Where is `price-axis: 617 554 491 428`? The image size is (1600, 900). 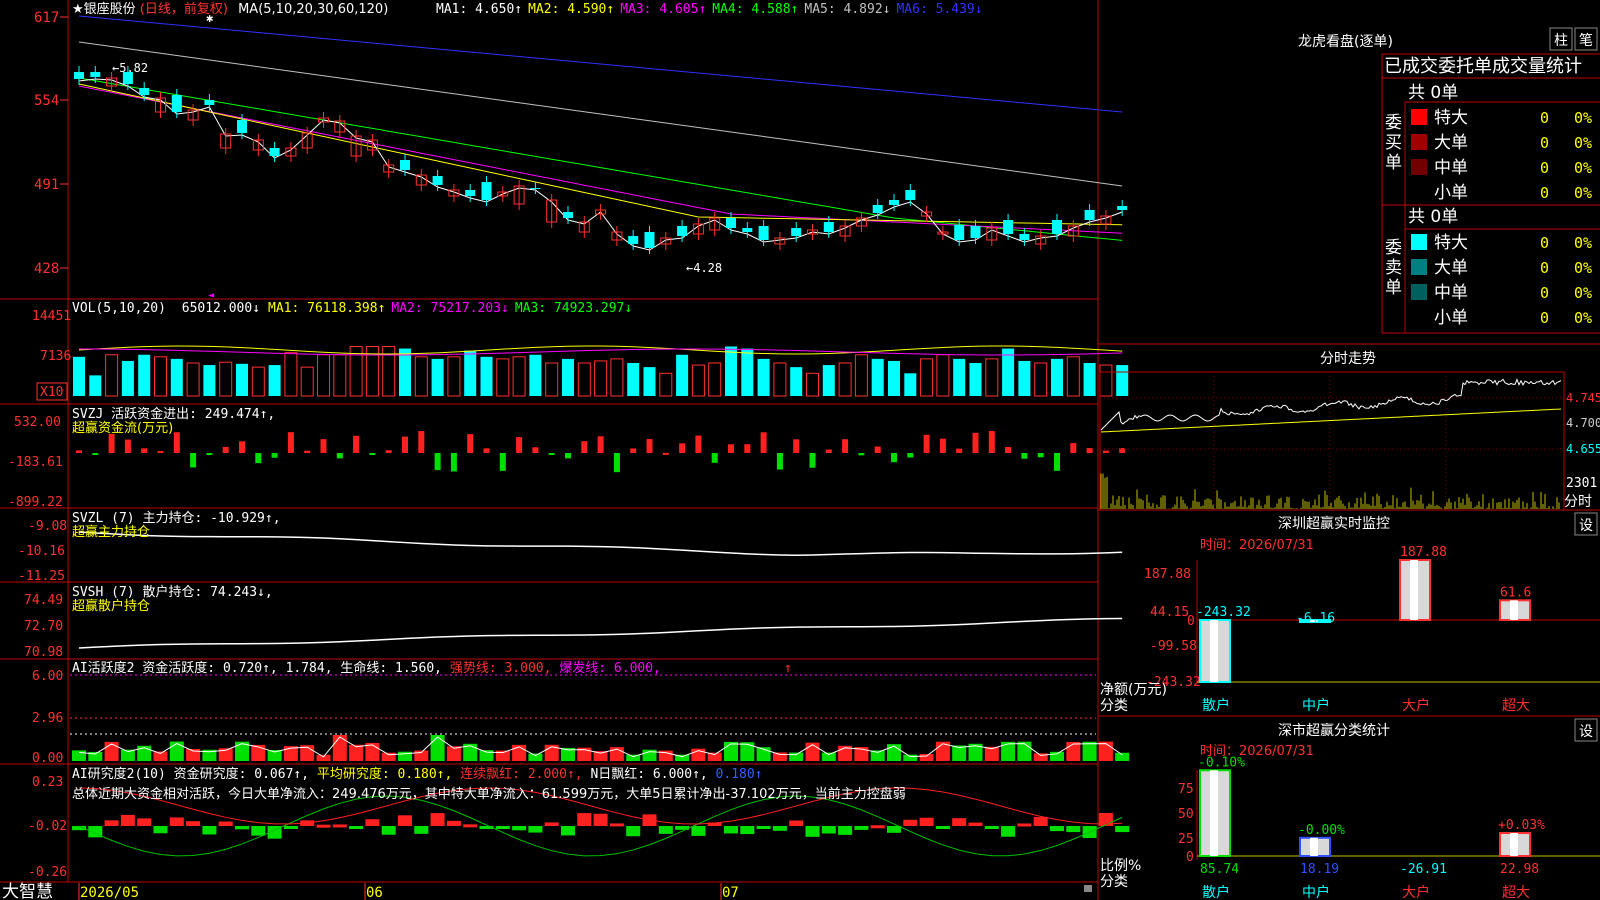
price-axis: 617 554 491 428 is located at coordinates (51, 143).